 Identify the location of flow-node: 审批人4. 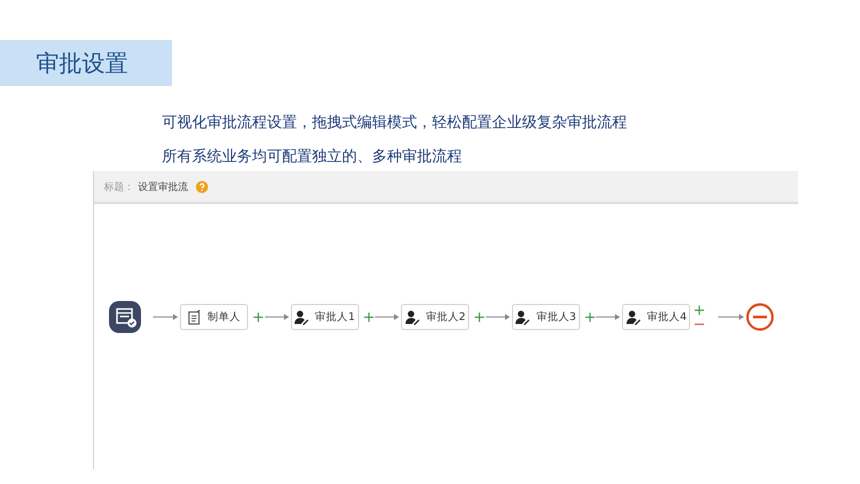
(656, 317).